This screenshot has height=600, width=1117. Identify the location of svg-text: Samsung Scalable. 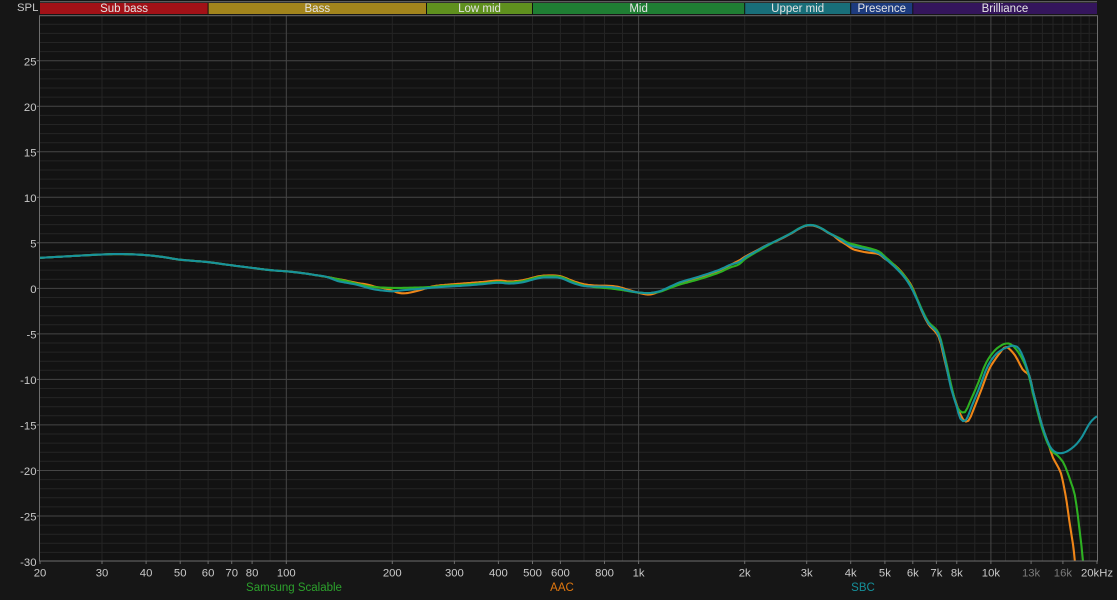
(294, 588).